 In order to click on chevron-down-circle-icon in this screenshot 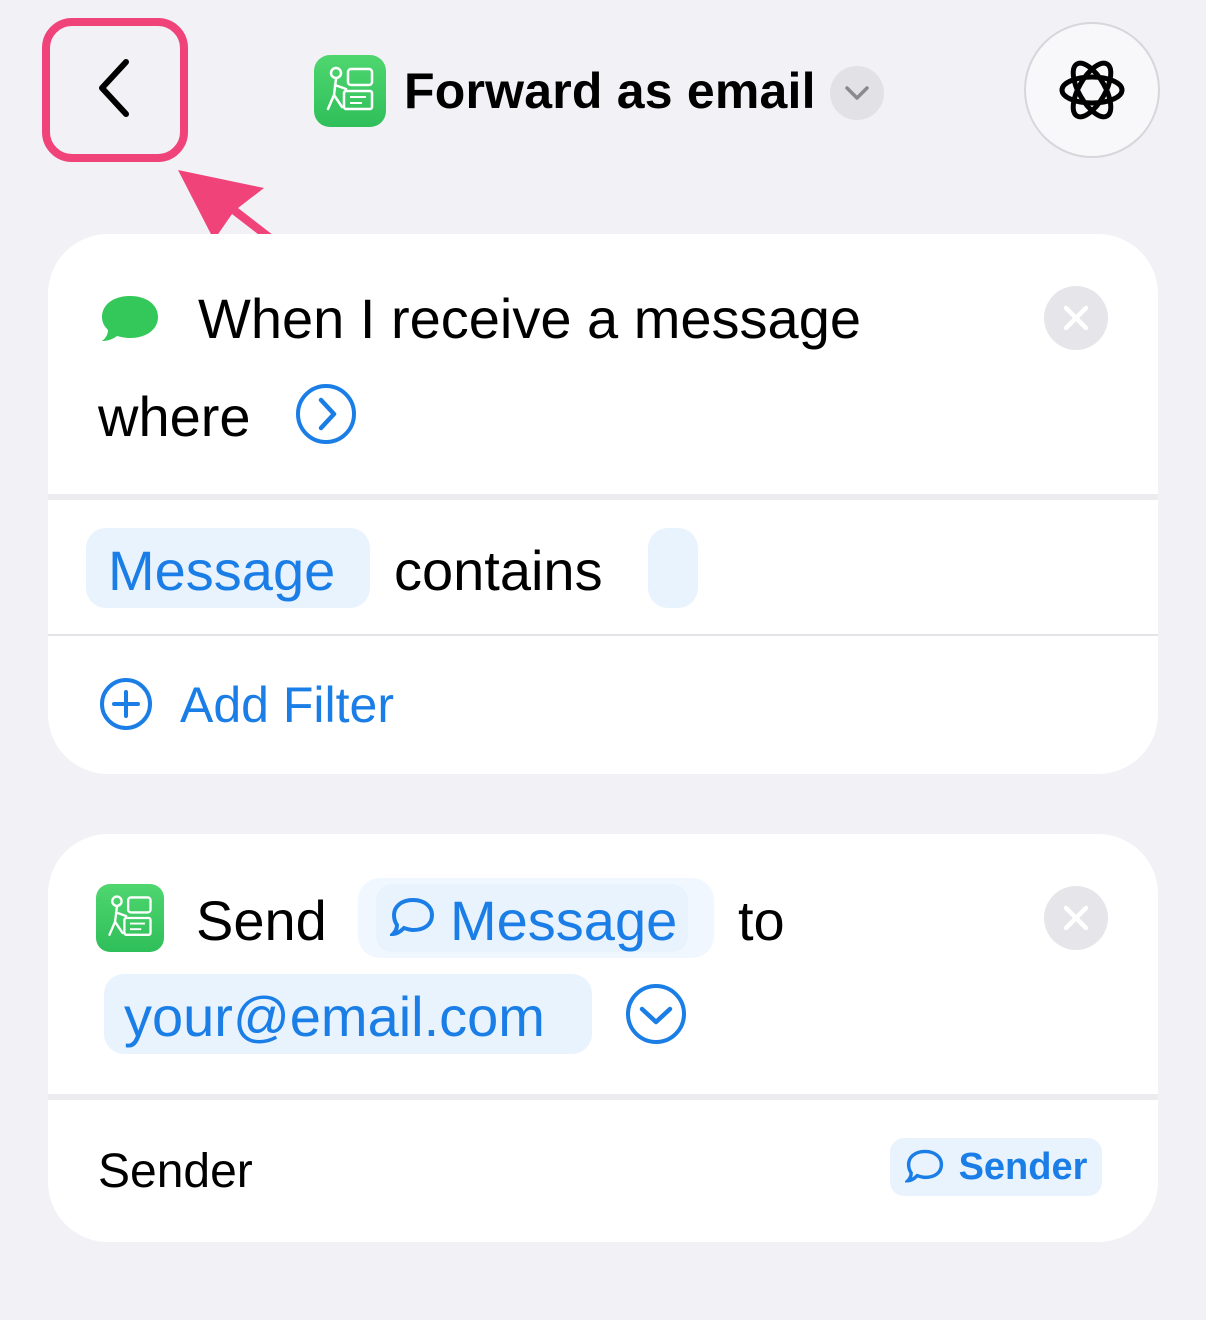, I will do `click(656, 1014)`.